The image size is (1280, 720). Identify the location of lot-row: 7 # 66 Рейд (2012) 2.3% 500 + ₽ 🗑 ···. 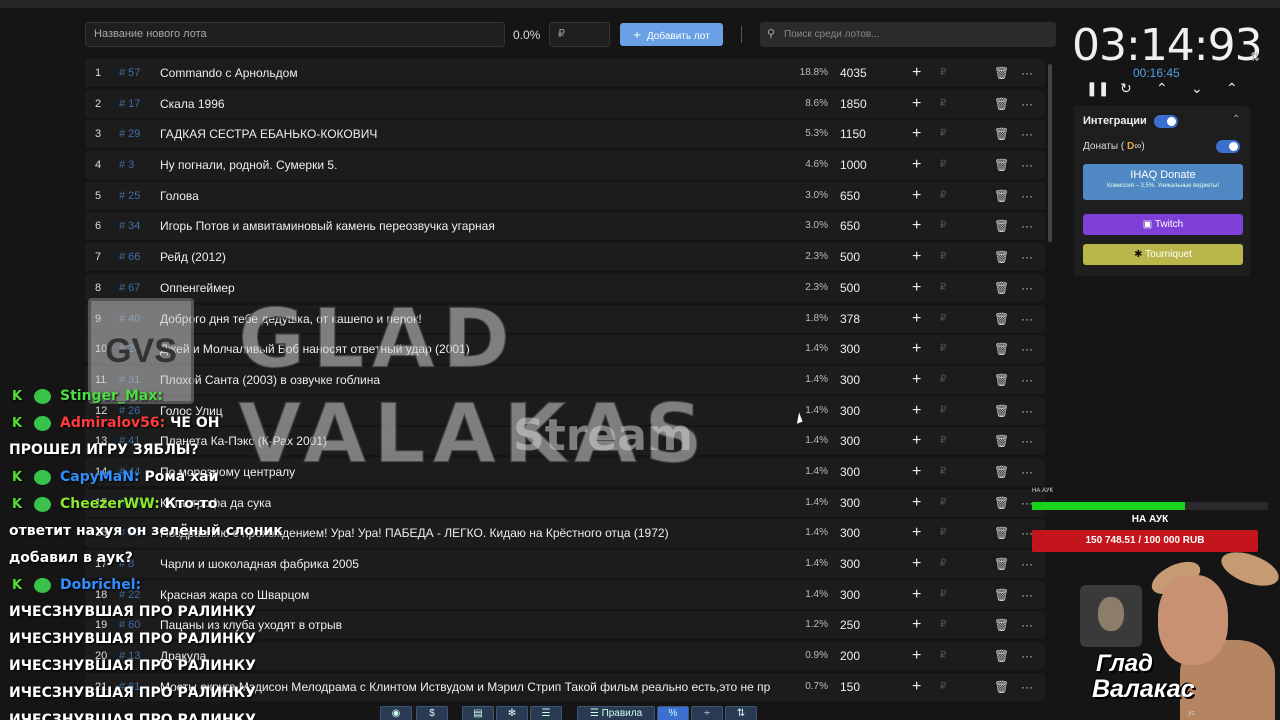
(565, 257).